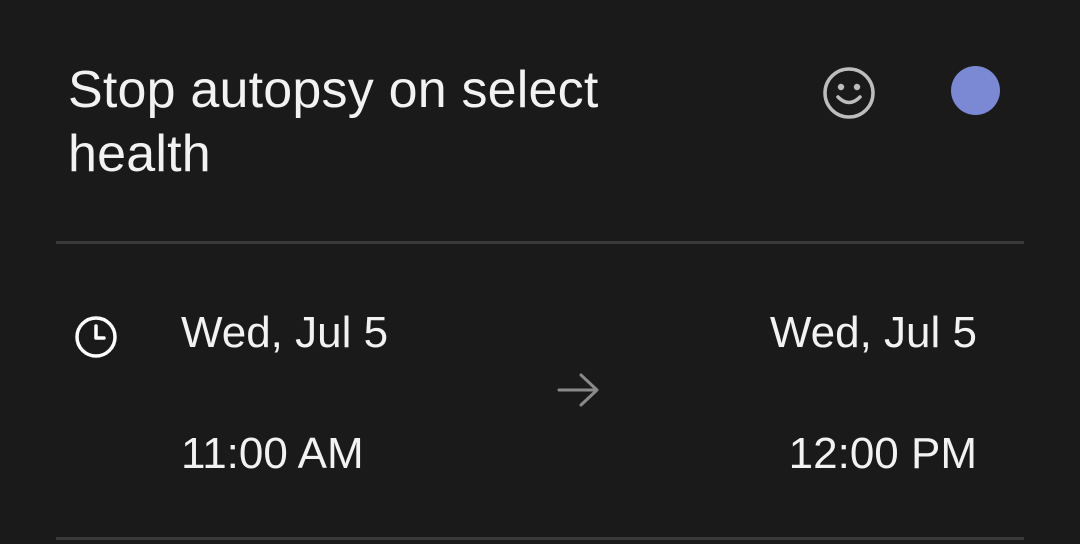 The width and height of the screenshot is (1080, 544). I want to click on start-time: 11:00 AM, so click(272, 454).